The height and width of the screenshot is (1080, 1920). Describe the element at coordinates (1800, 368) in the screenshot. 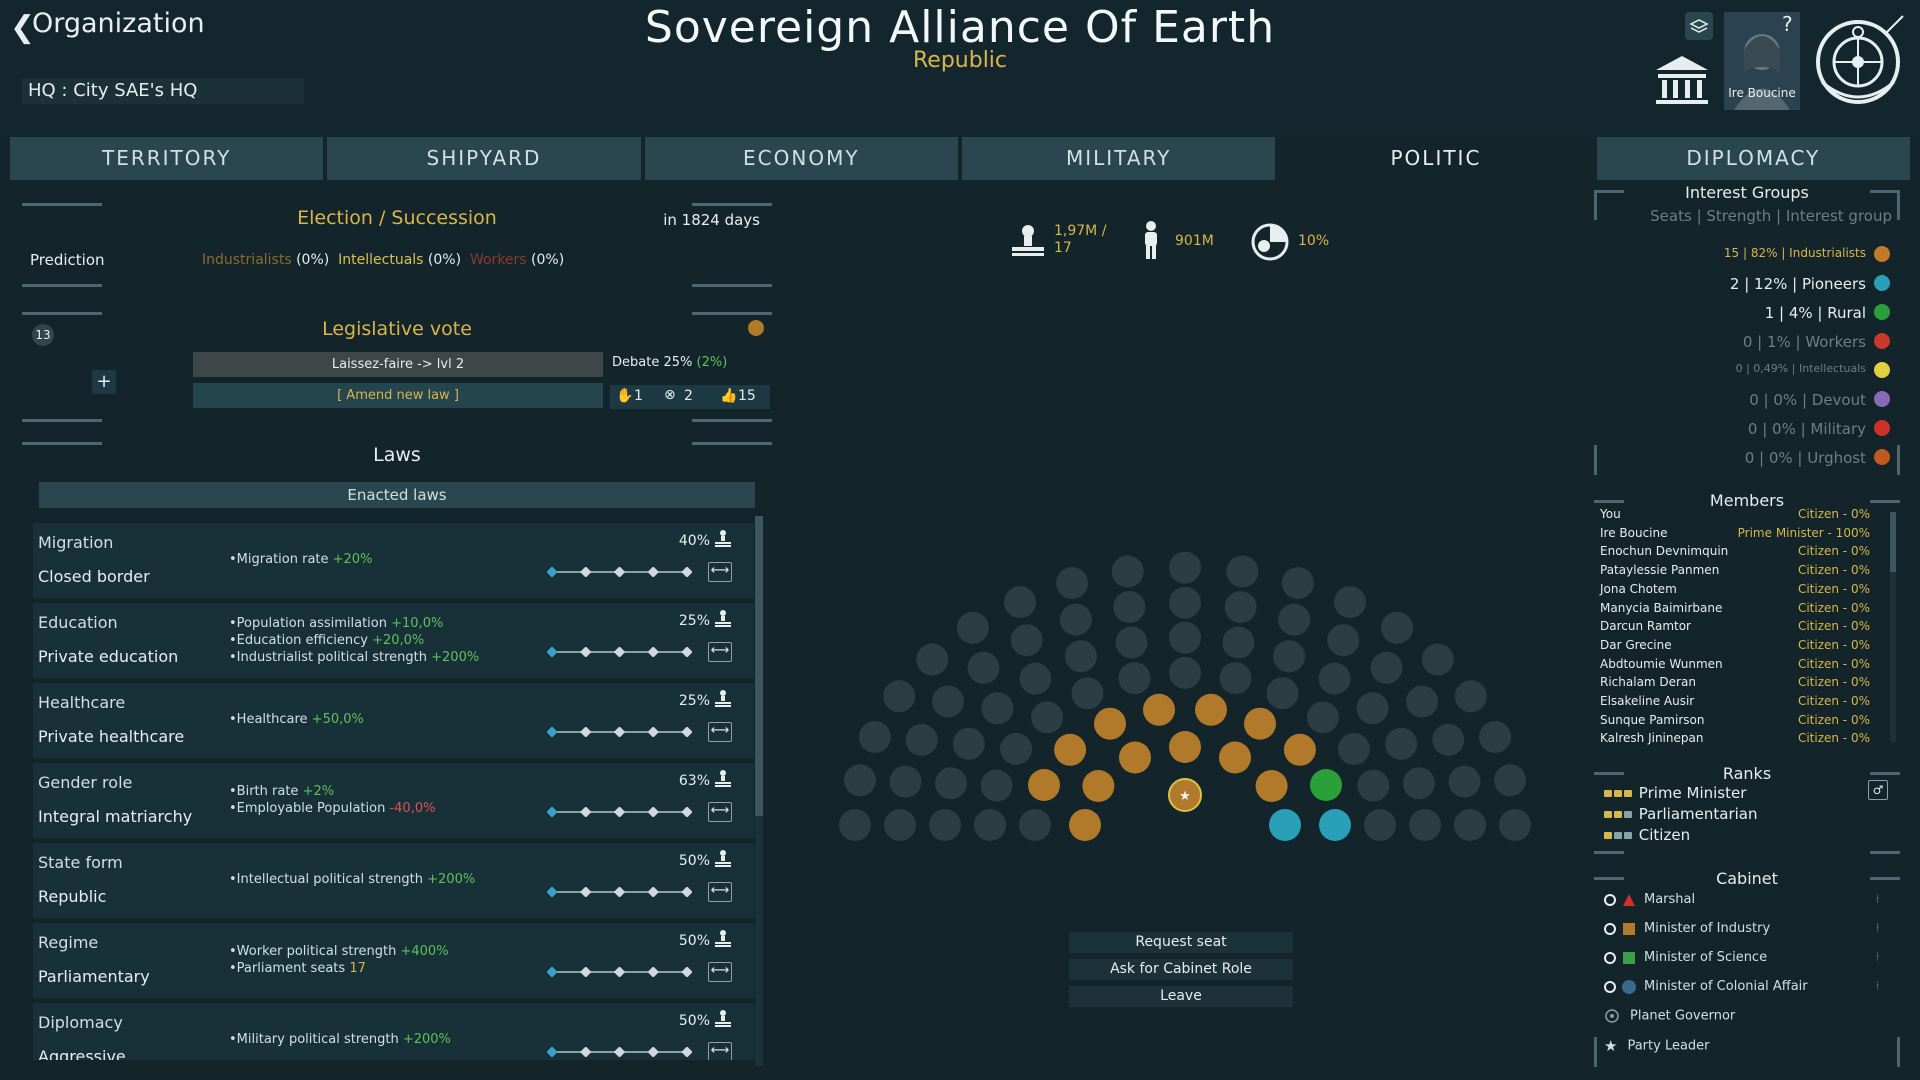

I see `interest-group-text: 0 | 0,49% | Intellectuals` at that location.